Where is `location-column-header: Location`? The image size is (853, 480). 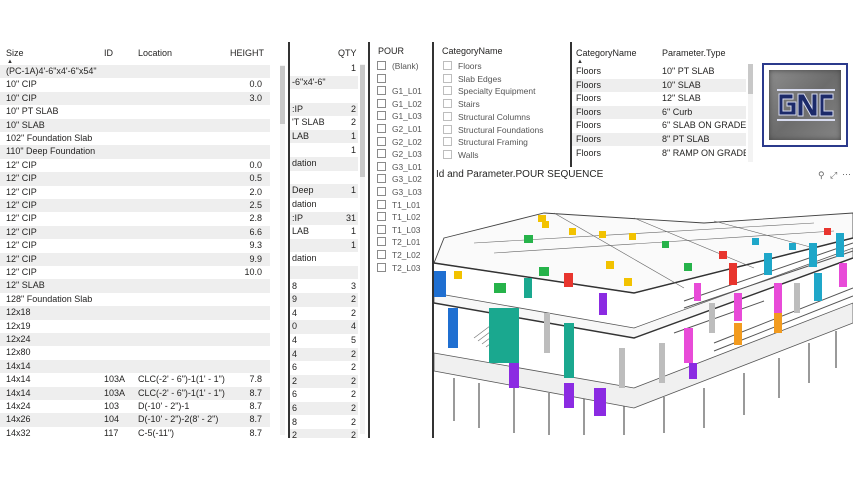
location-column-header: Location is located at coordinates (155, 53).